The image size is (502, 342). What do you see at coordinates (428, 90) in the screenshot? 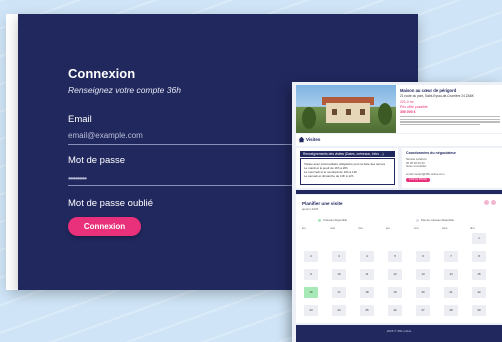
I see `listing-title: Maison au cœur de périgord` at bounding box center [428, 90].